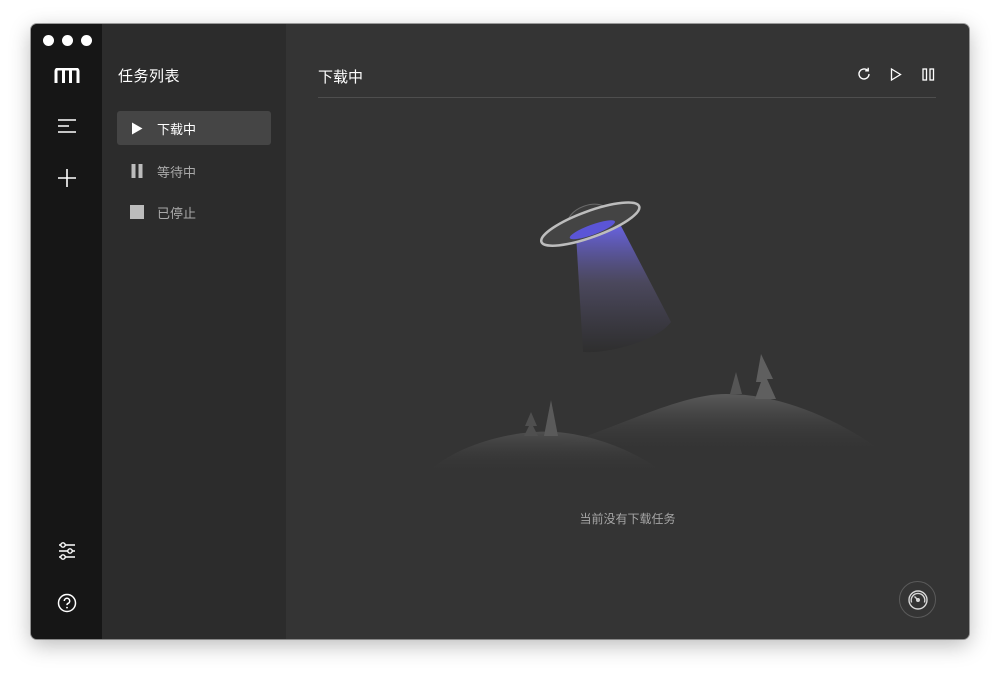 This screenshot has height=678, width=1000. Describe the element at coordinates (627, 97) in the screenshot. I see `header-divider` at that location.